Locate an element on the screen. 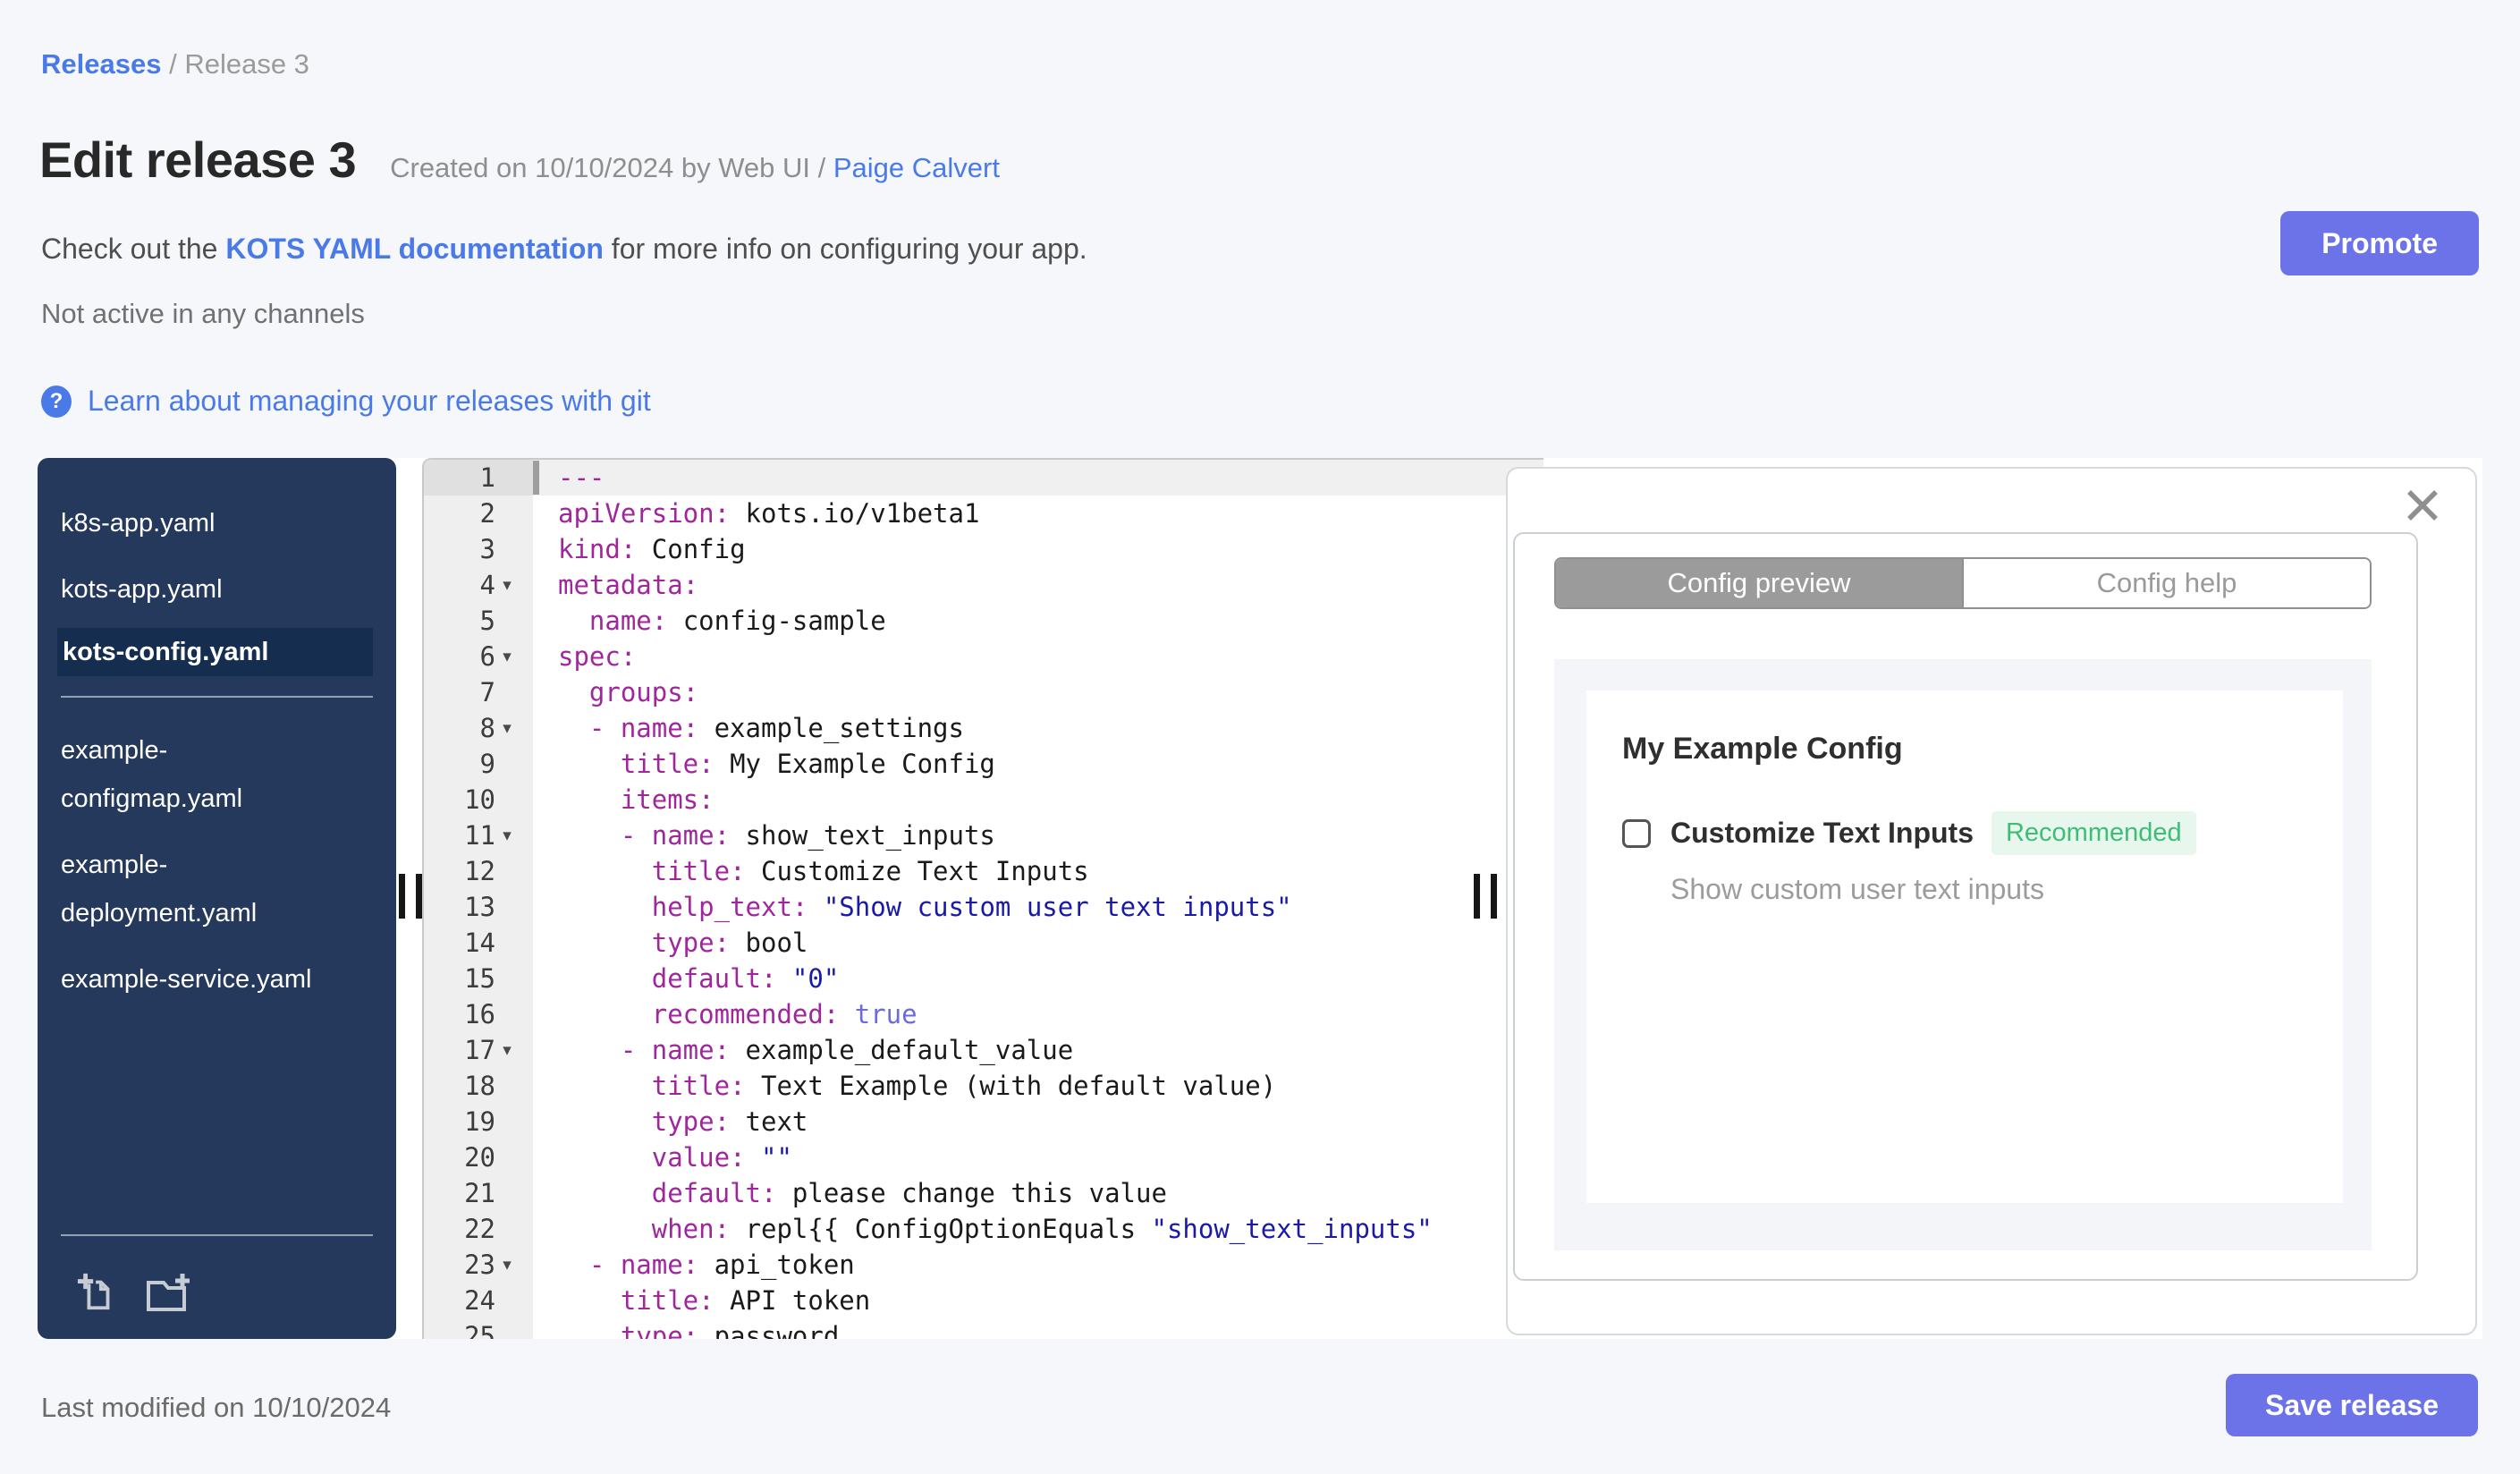 The image size is (2520, 1474). line-number-gutter: 1 is located at coordinates (478, 478).